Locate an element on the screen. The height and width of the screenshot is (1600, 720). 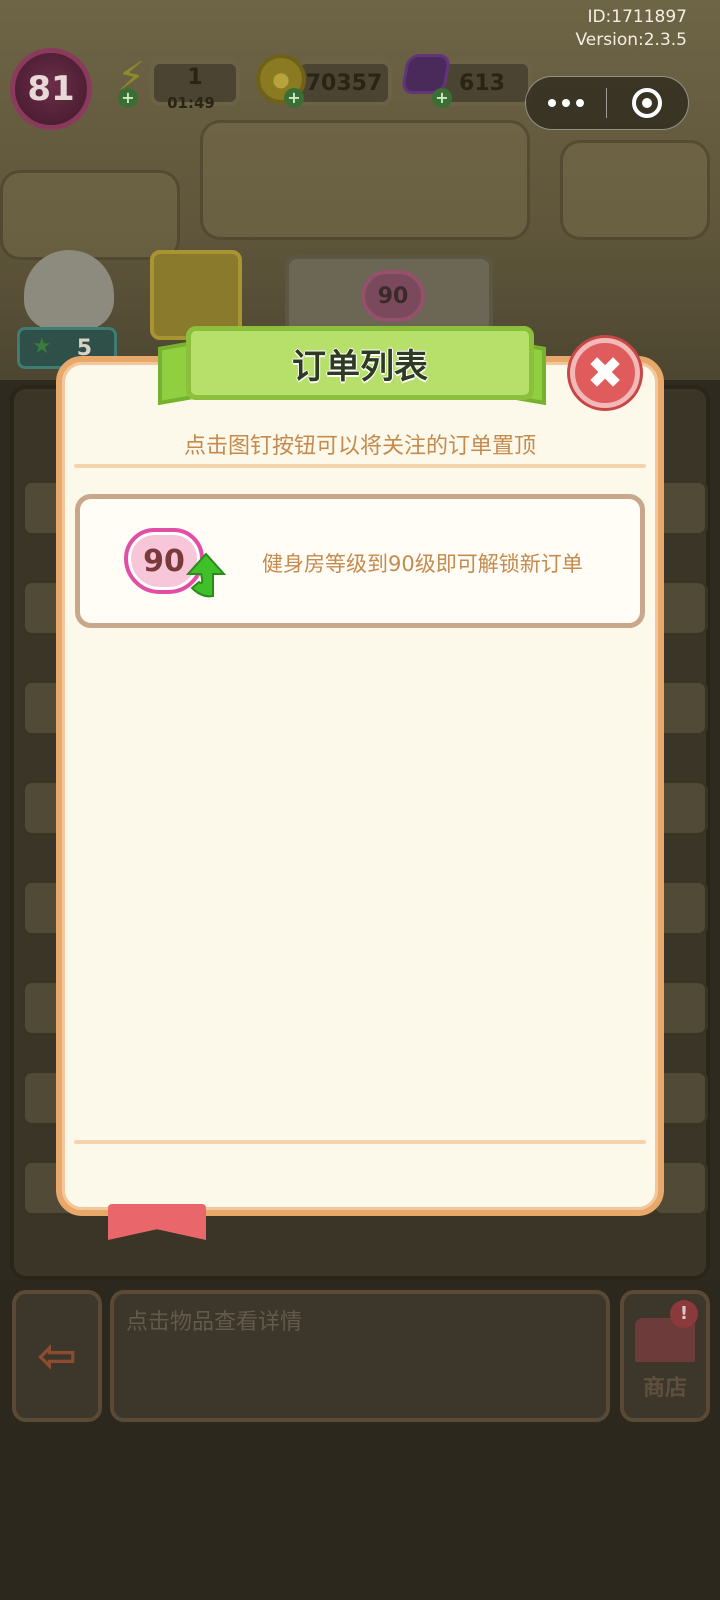
divider-bottom is located at coordinates (360, 1142).